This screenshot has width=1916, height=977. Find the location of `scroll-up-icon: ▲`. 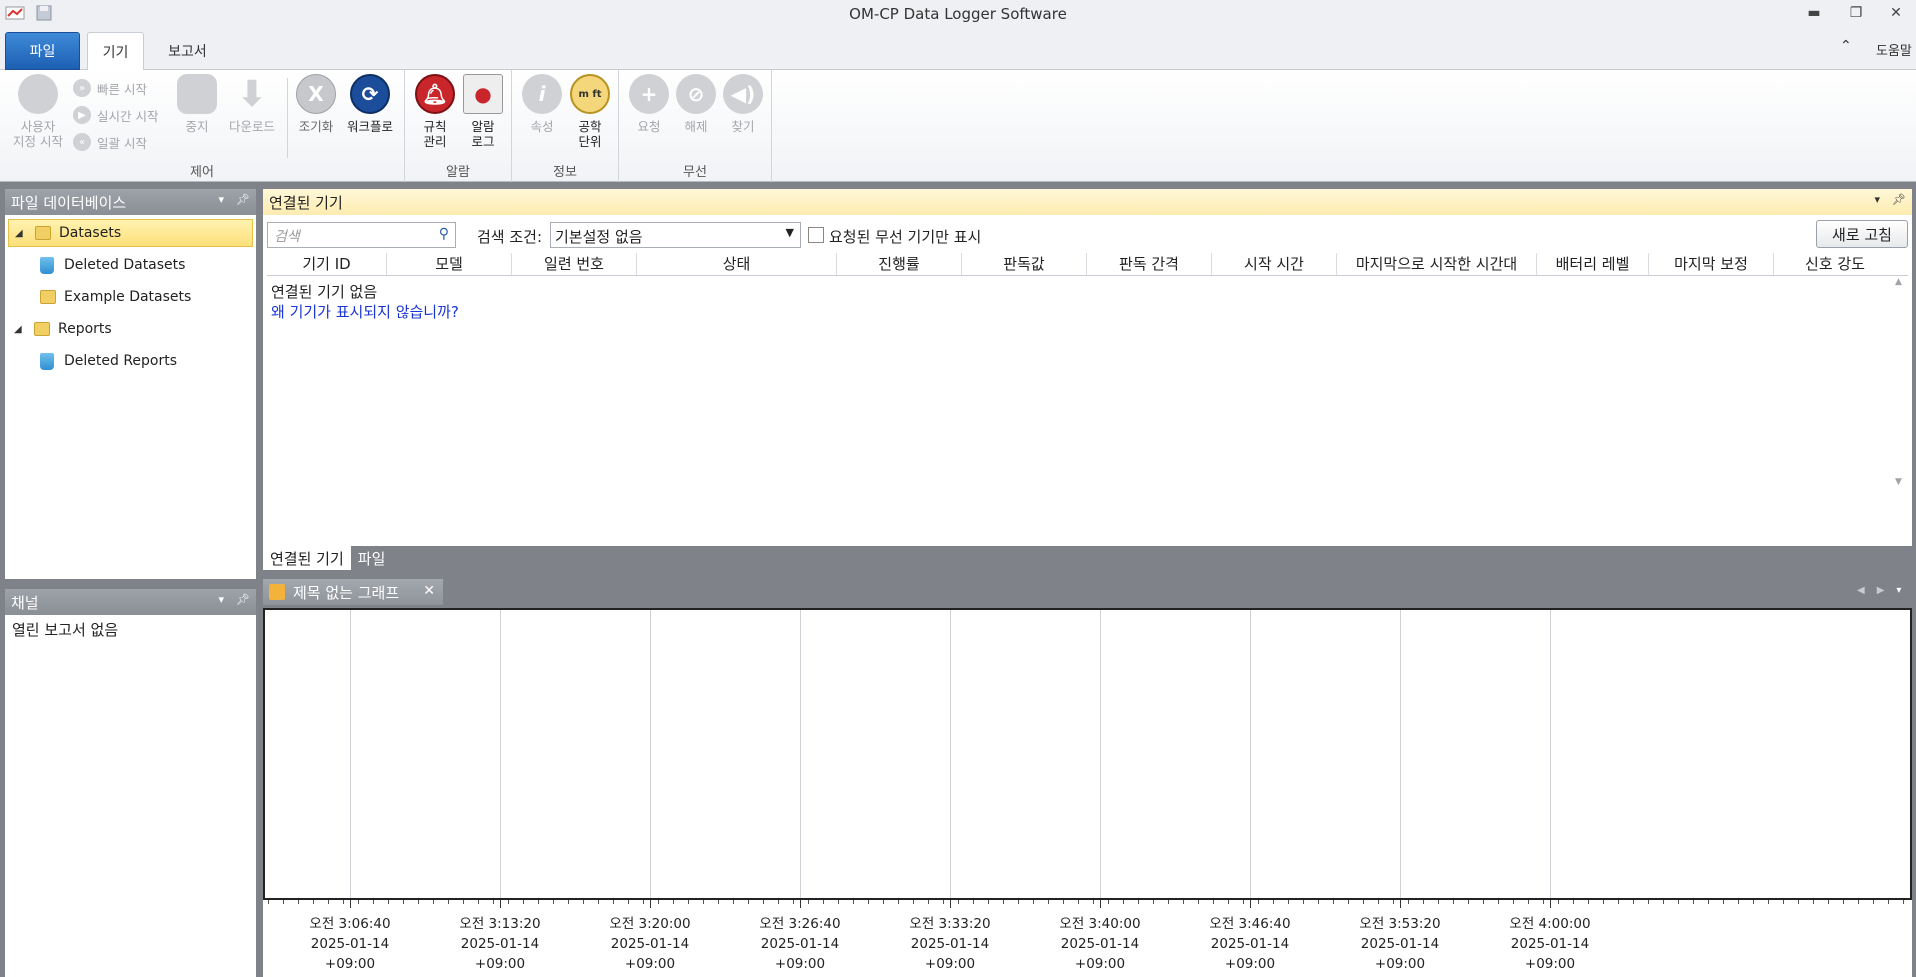

scroll-up-icon: ▲ is located at coordinates (1898, 282).